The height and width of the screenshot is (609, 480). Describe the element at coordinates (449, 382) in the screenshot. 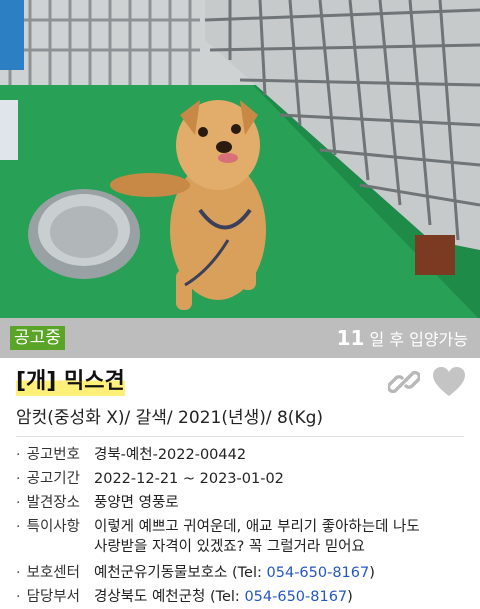

I see `heart-icon` at that location.